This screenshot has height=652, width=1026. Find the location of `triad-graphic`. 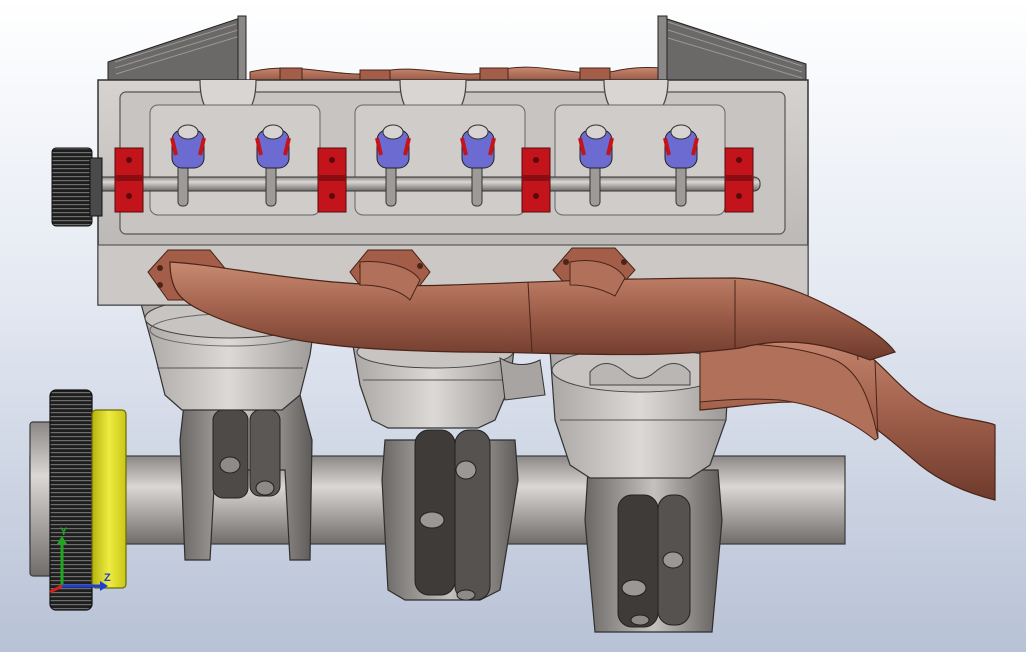

triad-graphic is located at coordinates (78, 565).